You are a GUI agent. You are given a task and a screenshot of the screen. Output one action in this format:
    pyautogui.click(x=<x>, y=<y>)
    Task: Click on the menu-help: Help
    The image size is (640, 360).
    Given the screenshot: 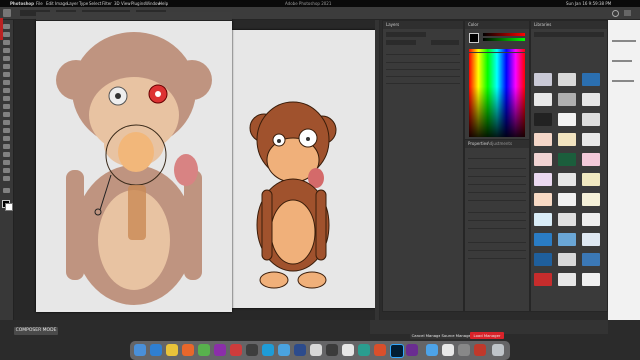 What is the action you would take?
    pyautogui.click(x=163, y=3)
    